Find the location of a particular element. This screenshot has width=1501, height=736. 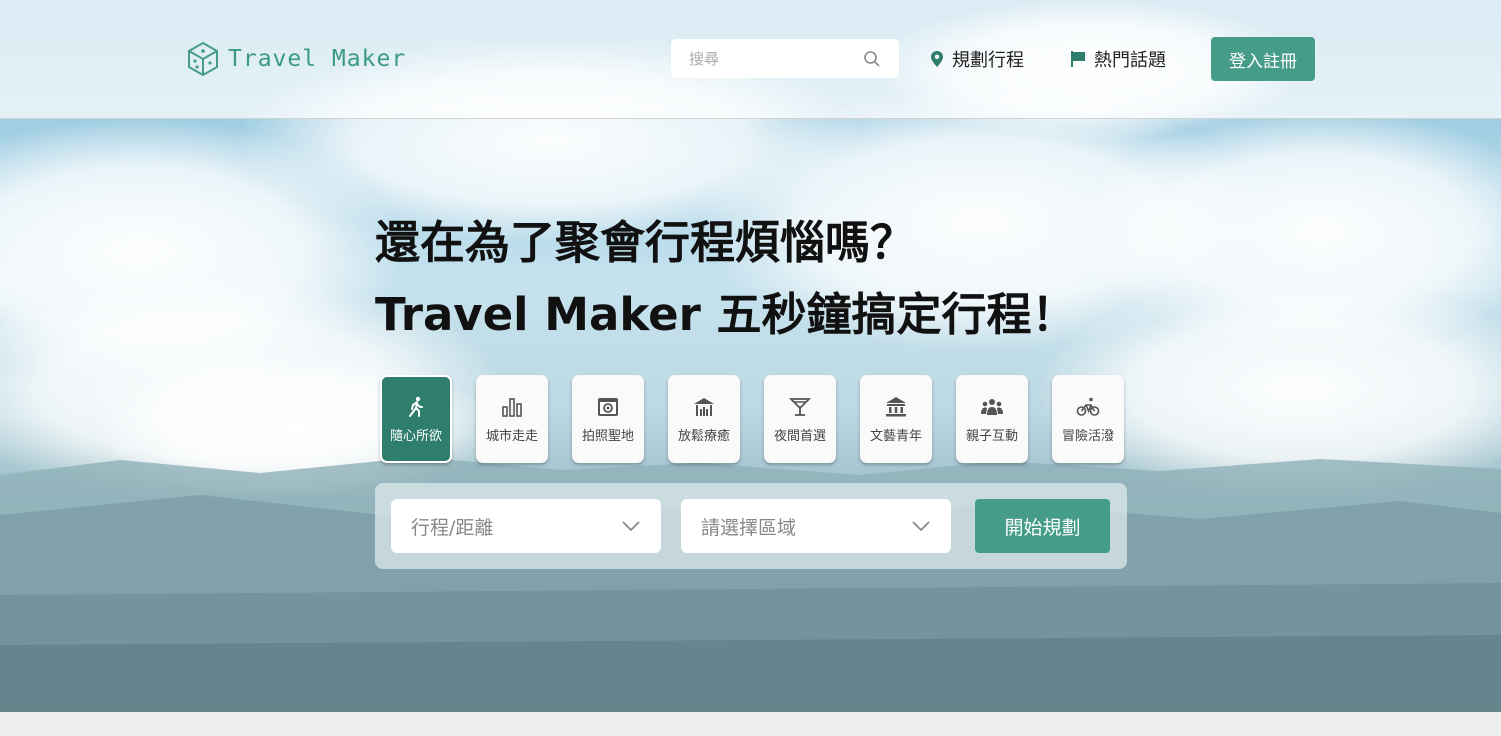

trip-planner-form: 行程/距離 請選擇區域 開始規劃 is located at coordinates (751, 526).